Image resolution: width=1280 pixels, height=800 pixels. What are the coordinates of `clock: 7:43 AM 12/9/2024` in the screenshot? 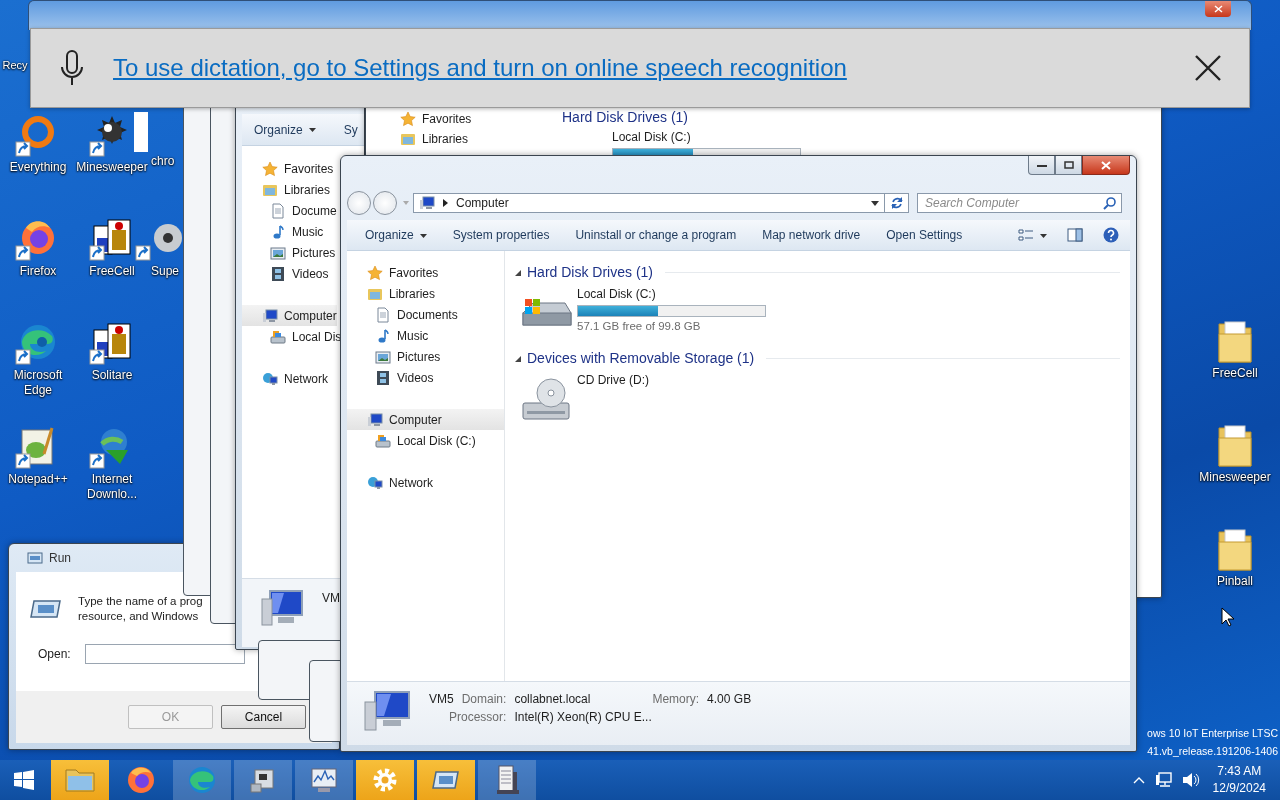 It's located at (1239, 780).